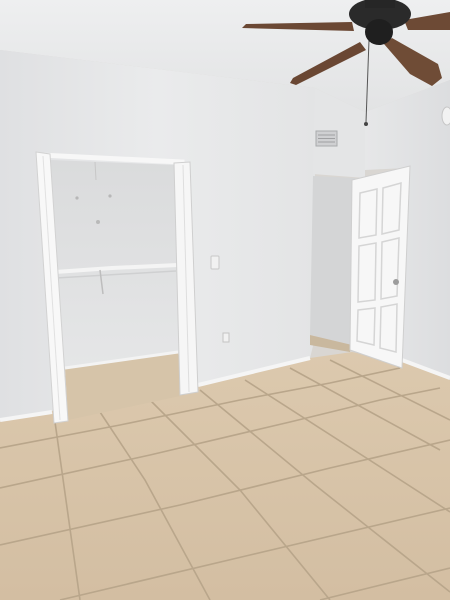 The height and width of the screenshot is (600, 450). Describe the element at coordinates (226, 337) in the screenshot. I see `wall-outlet` at that location.